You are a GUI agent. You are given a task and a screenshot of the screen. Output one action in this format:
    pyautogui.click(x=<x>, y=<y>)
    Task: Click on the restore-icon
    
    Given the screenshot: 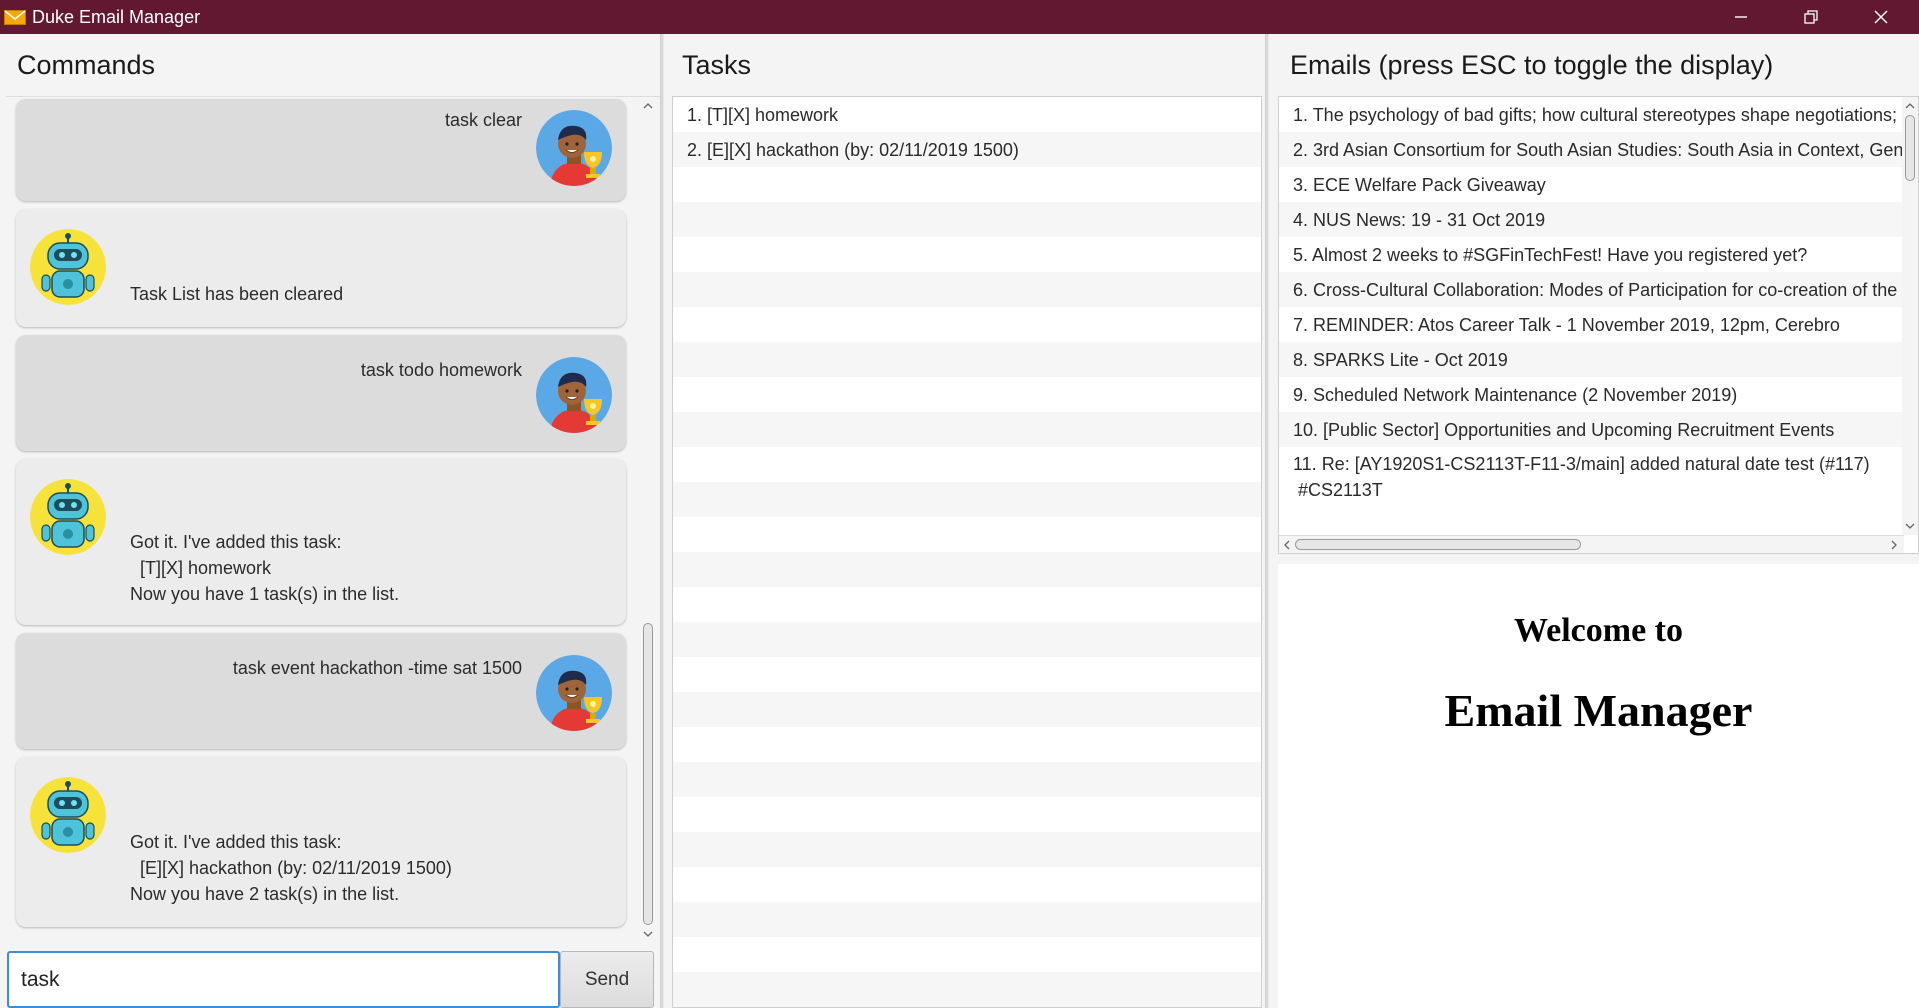 What is the action you would take?
    pyautogui.click(x=1811, y=17)
    